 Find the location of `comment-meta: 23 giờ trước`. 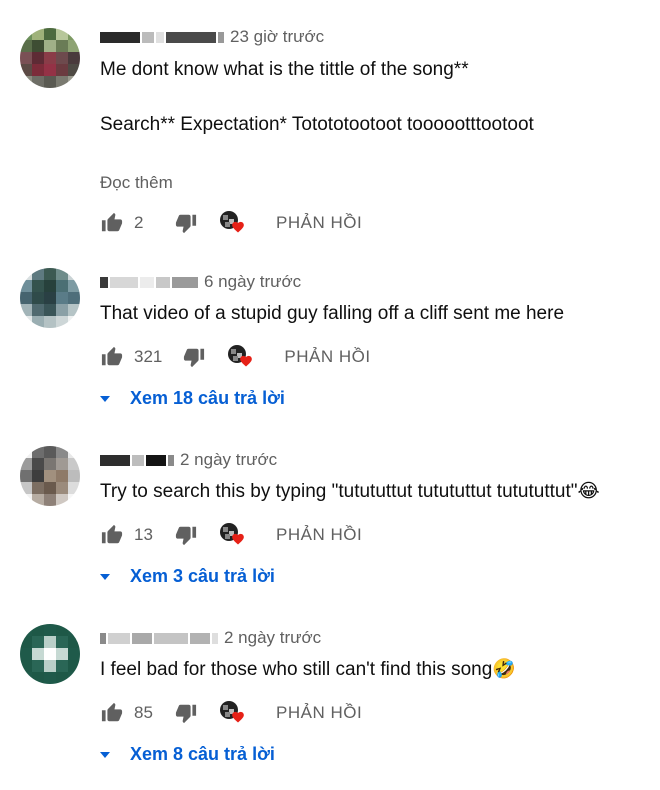

comment-meta: 23 giờ trước is located at coordinates (212, 37).